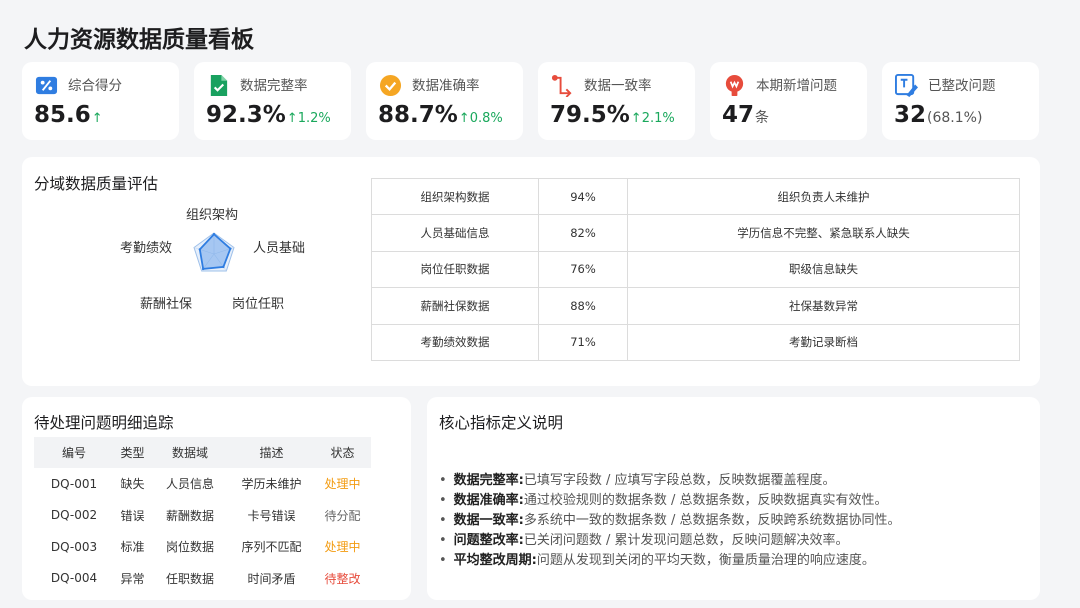 This screenshot has height=608, width=1080. I want to click on definition-term: 平均整改周期:, so click(495, 560).